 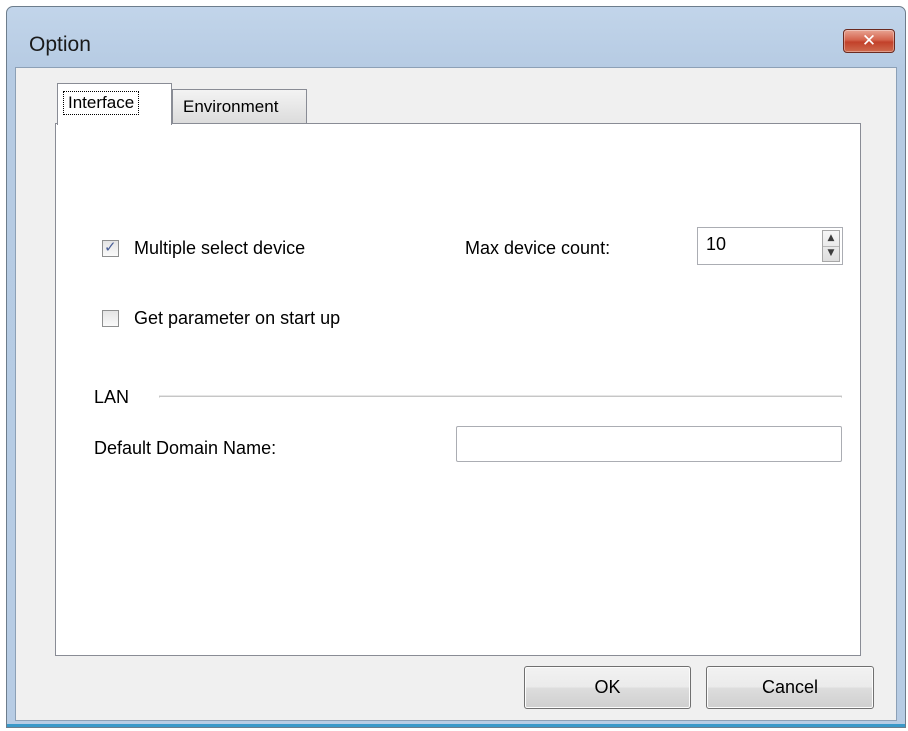 I want to click on spinner-down-icon: ▼, so click(x=831, y=253).